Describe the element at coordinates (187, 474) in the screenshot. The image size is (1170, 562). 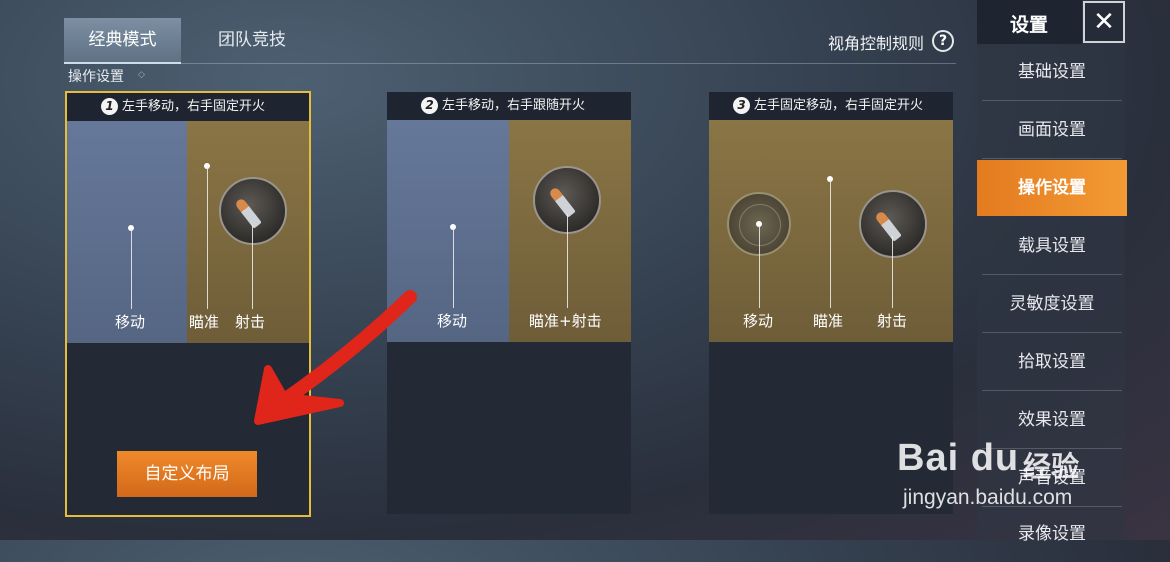
I see `custom-layout-button: 自定义布局` at that location.